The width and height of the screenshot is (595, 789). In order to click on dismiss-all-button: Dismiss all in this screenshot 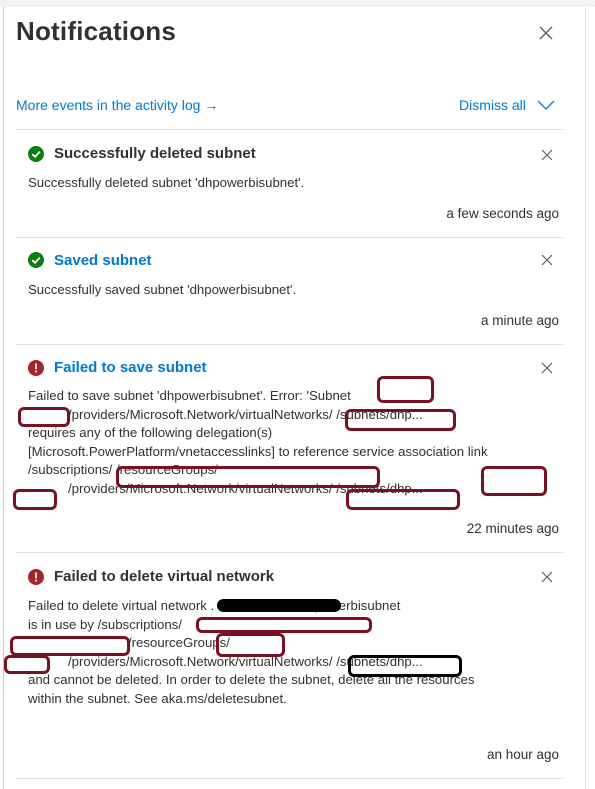, I will do `click(492, 105)`.